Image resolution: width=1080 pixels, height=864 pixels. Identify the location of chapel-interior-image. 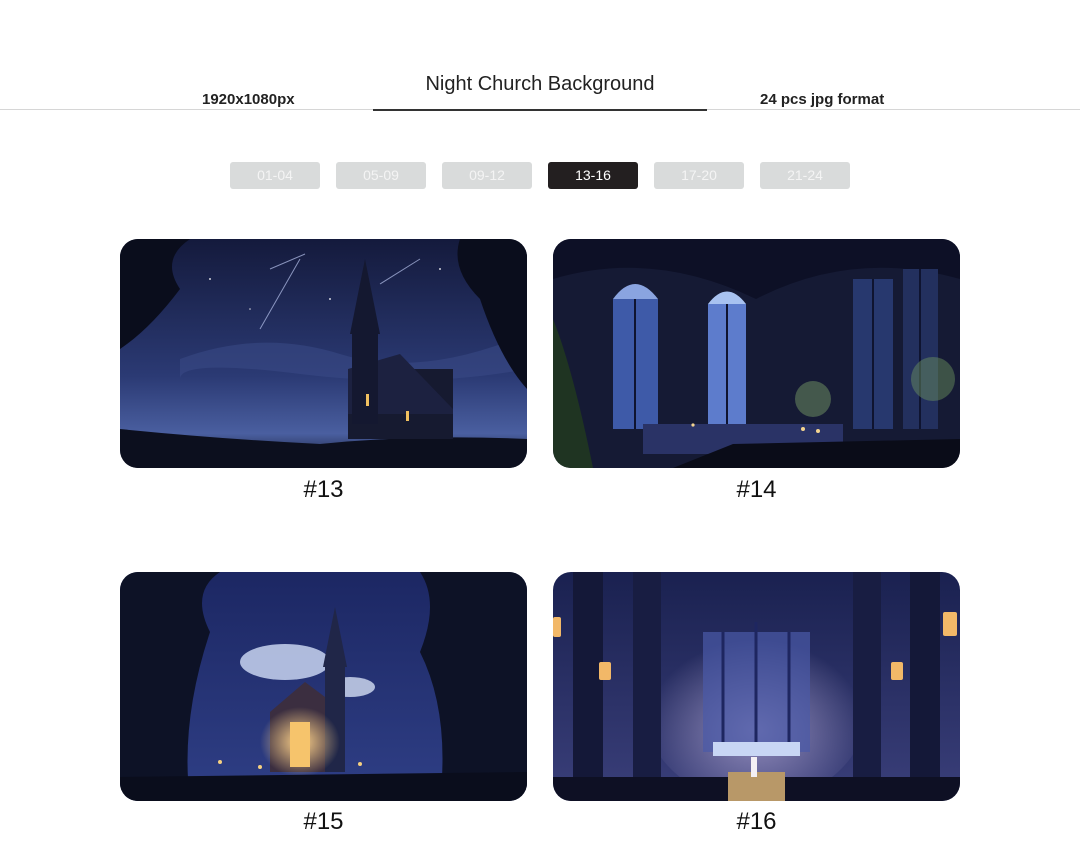
(756, 353).